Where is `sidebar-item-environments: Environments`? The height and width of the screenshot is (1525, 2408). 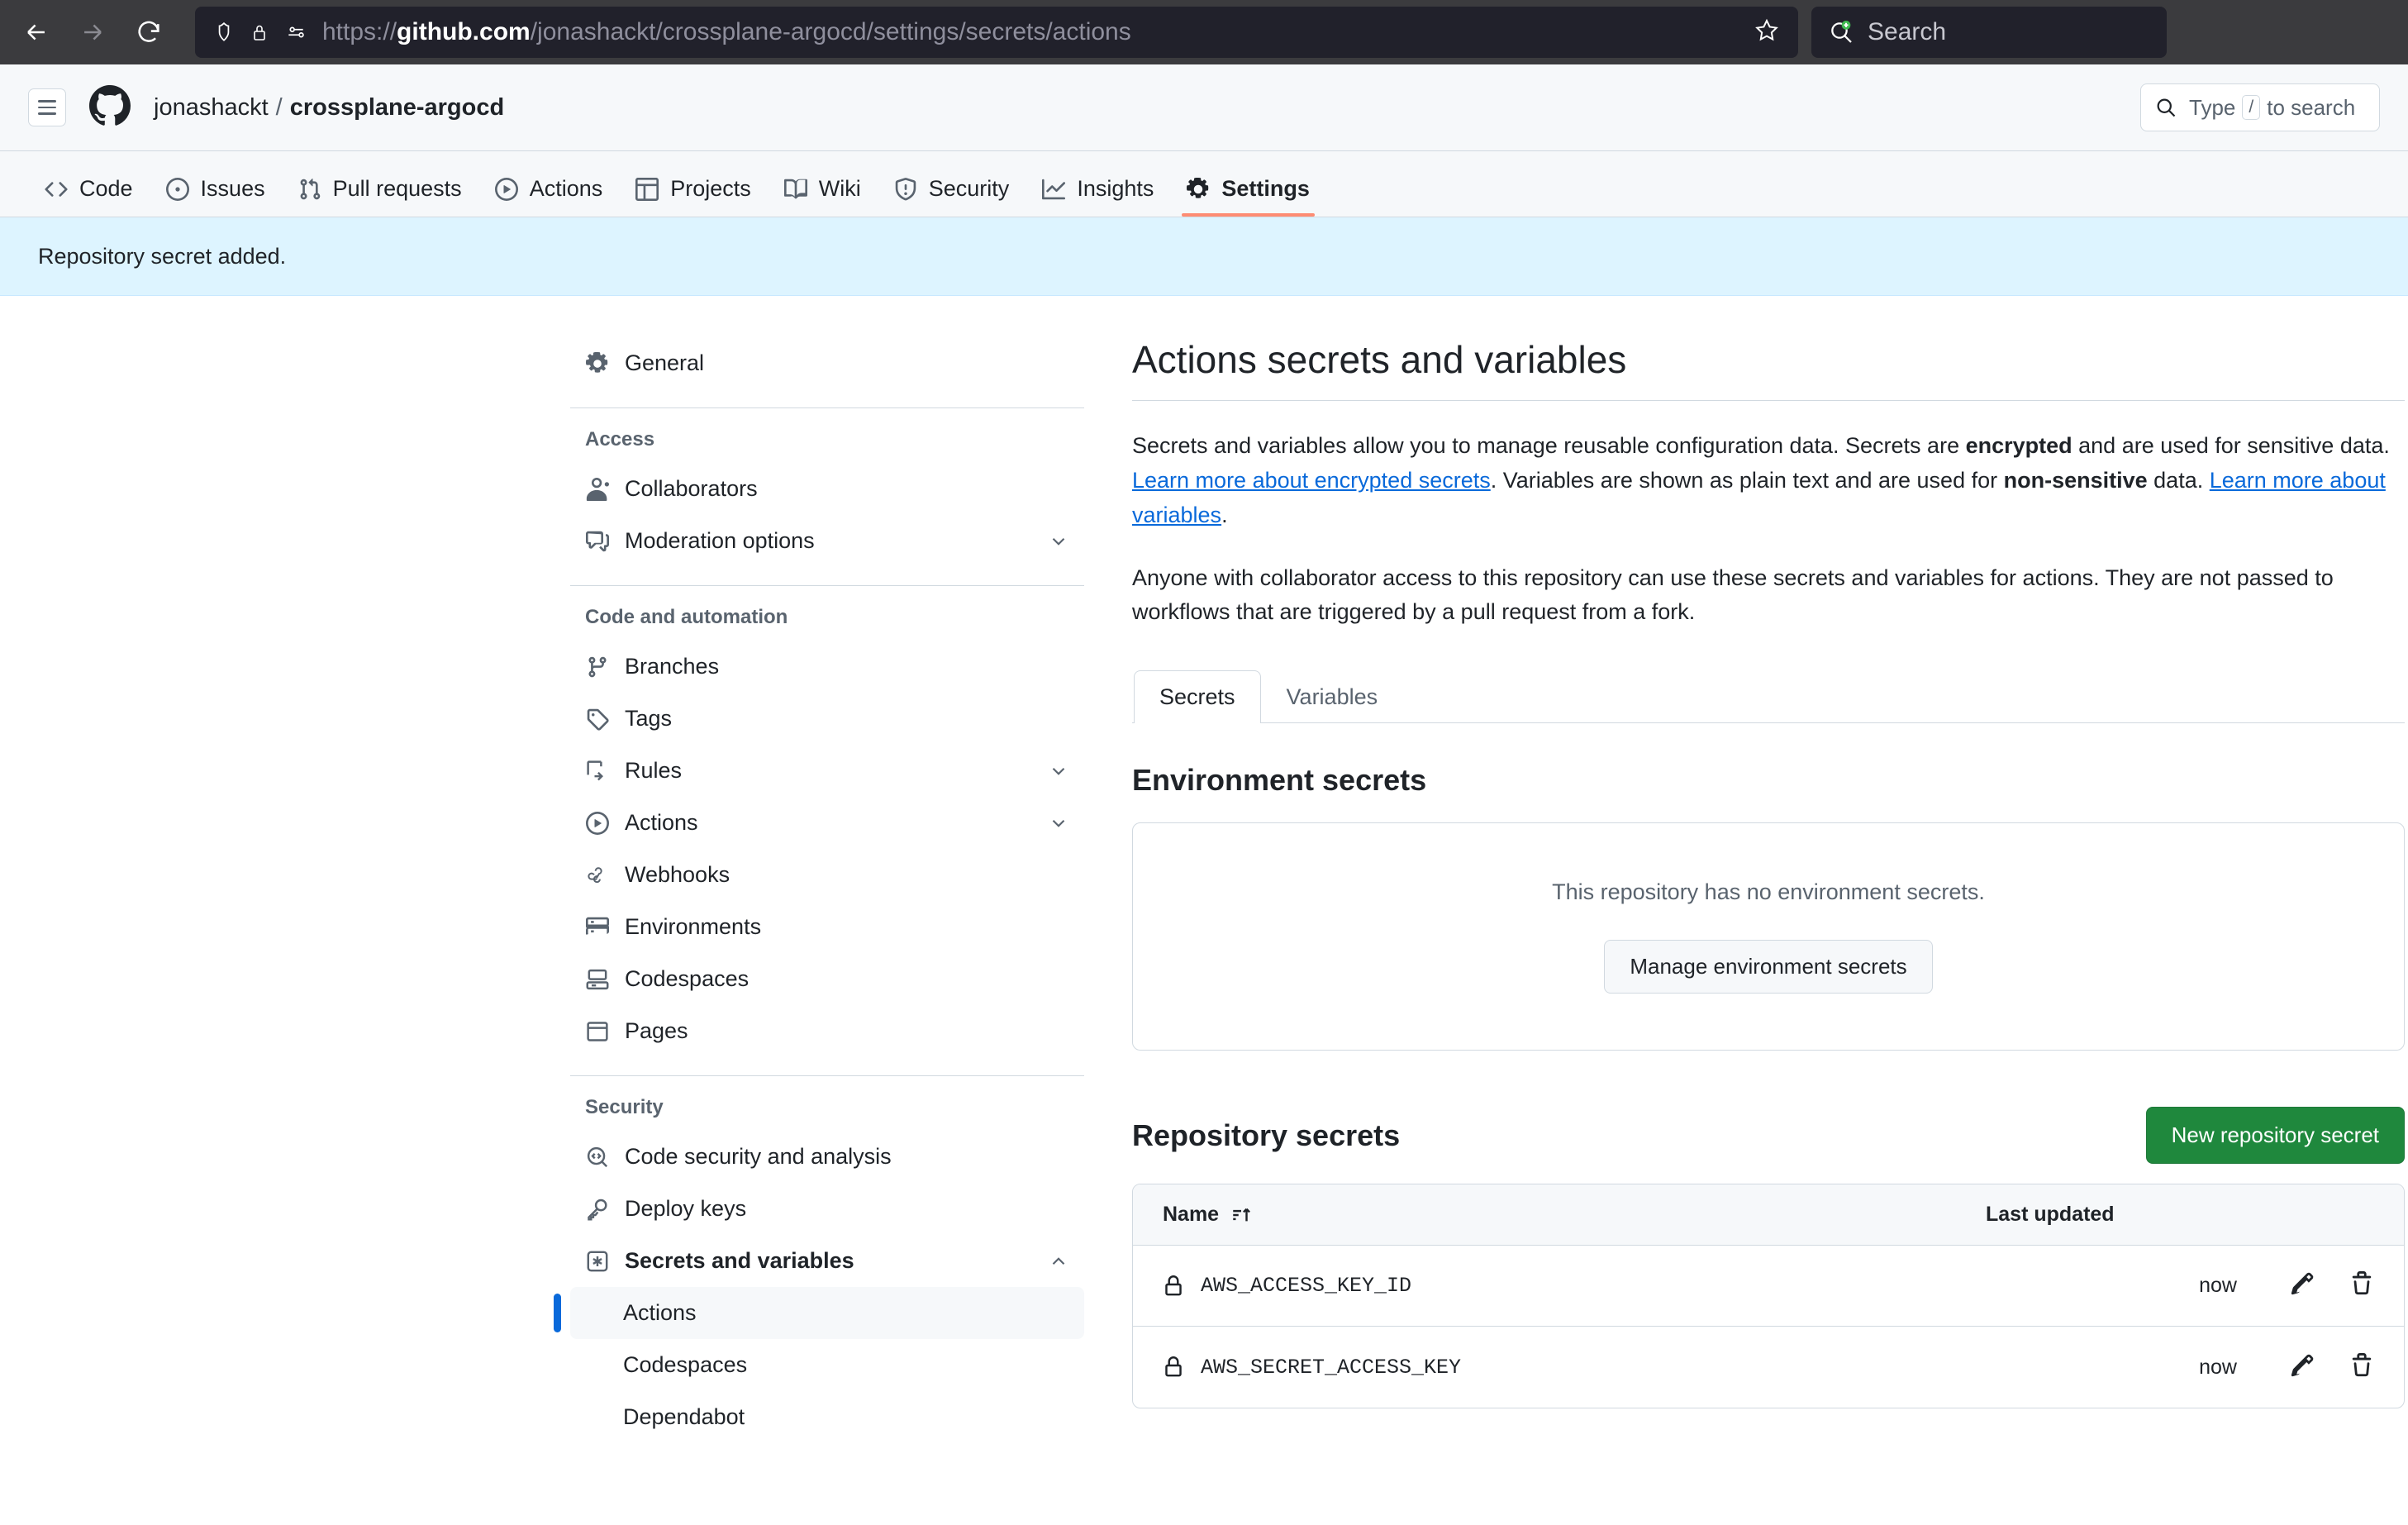 sidebar-item-environments: Environments is located at coordinates (827, 927).